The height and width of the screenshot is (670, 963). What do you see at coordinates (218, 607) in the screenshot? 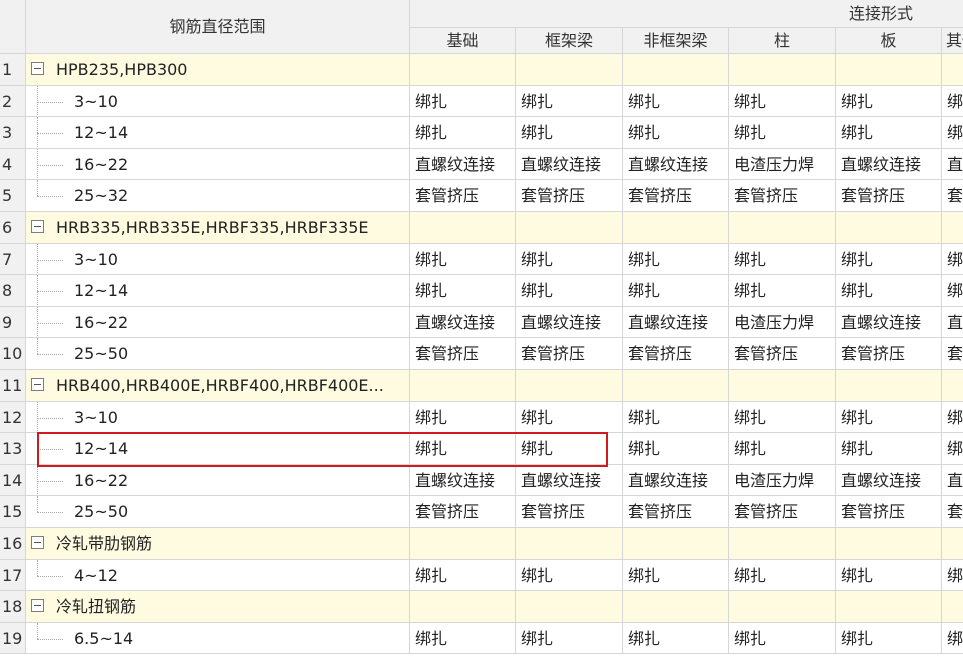
I see `group-cell: 冷轧扭钢筋` at bounding box center [218, 607].